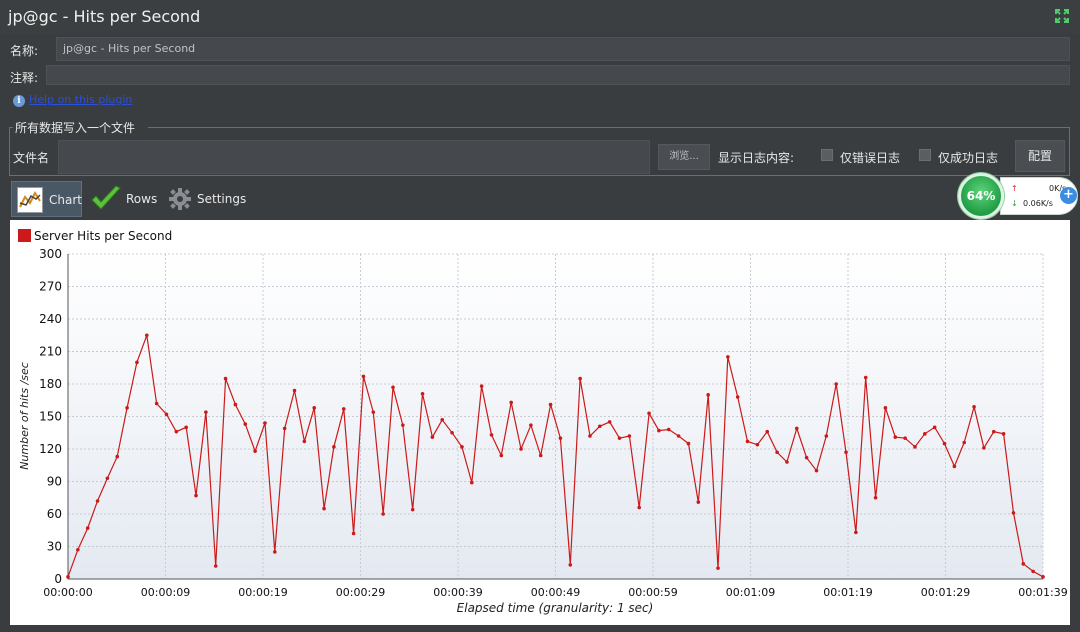 This screenshot has height=632, width=1080. What do you see at coordinates (46, 199) in the screenshot?
I see `tab-chart: Chart` at bounding box center [46, 199].